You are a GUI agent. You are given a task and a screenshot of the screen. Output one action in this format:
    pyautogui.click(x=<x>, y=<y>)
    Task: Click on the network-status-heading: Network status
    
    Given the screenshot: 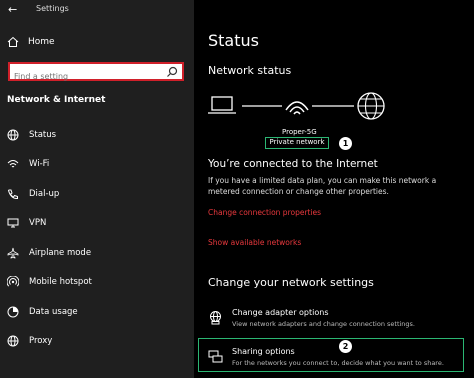 What is the action you would take?
    pyautogui.click(x=250, y=70)
    